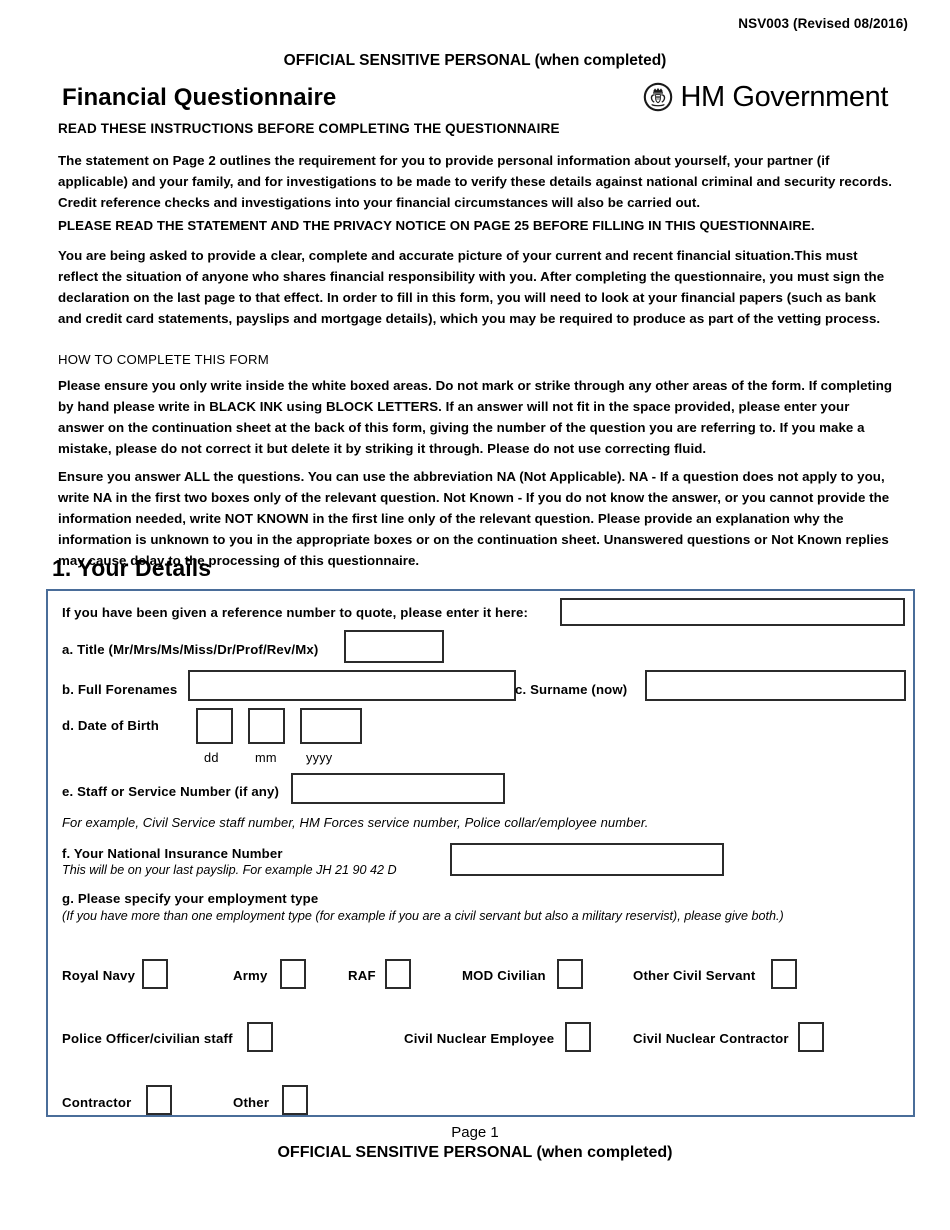 This screenshot has height=1230, width=950. What do you see at coordinates (266, 757) in the screenshot?
I see `dob-month-hint: mm` at bounding box center [266, 757].